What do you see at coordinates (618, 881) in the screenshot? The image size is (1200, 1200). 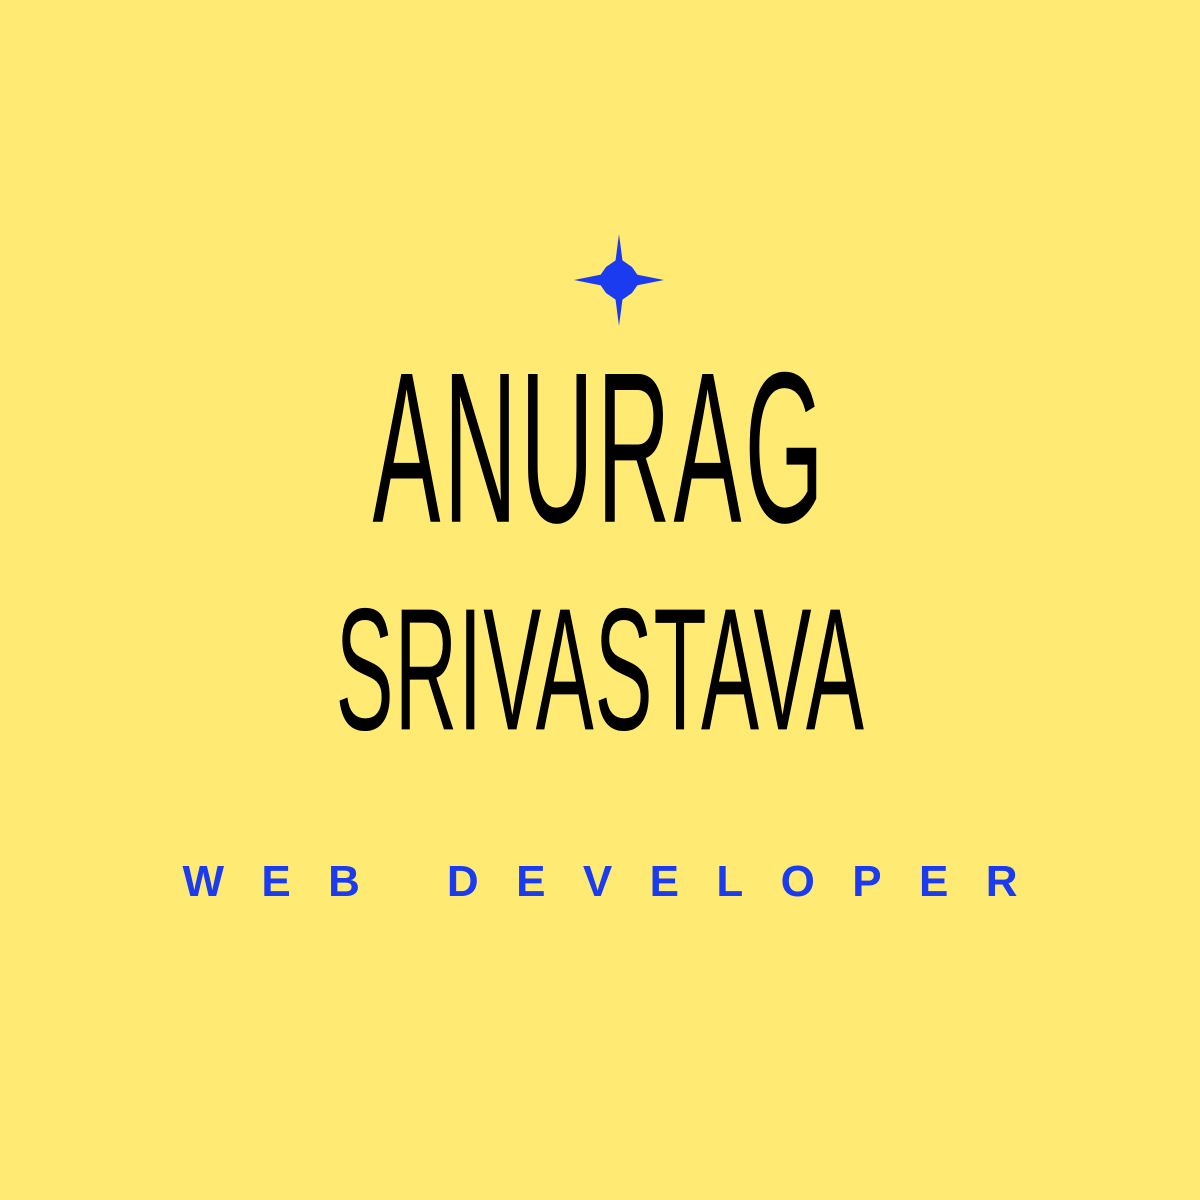 I see `job-title: WEB DEVELOPER` at bounding box center [618, 881].